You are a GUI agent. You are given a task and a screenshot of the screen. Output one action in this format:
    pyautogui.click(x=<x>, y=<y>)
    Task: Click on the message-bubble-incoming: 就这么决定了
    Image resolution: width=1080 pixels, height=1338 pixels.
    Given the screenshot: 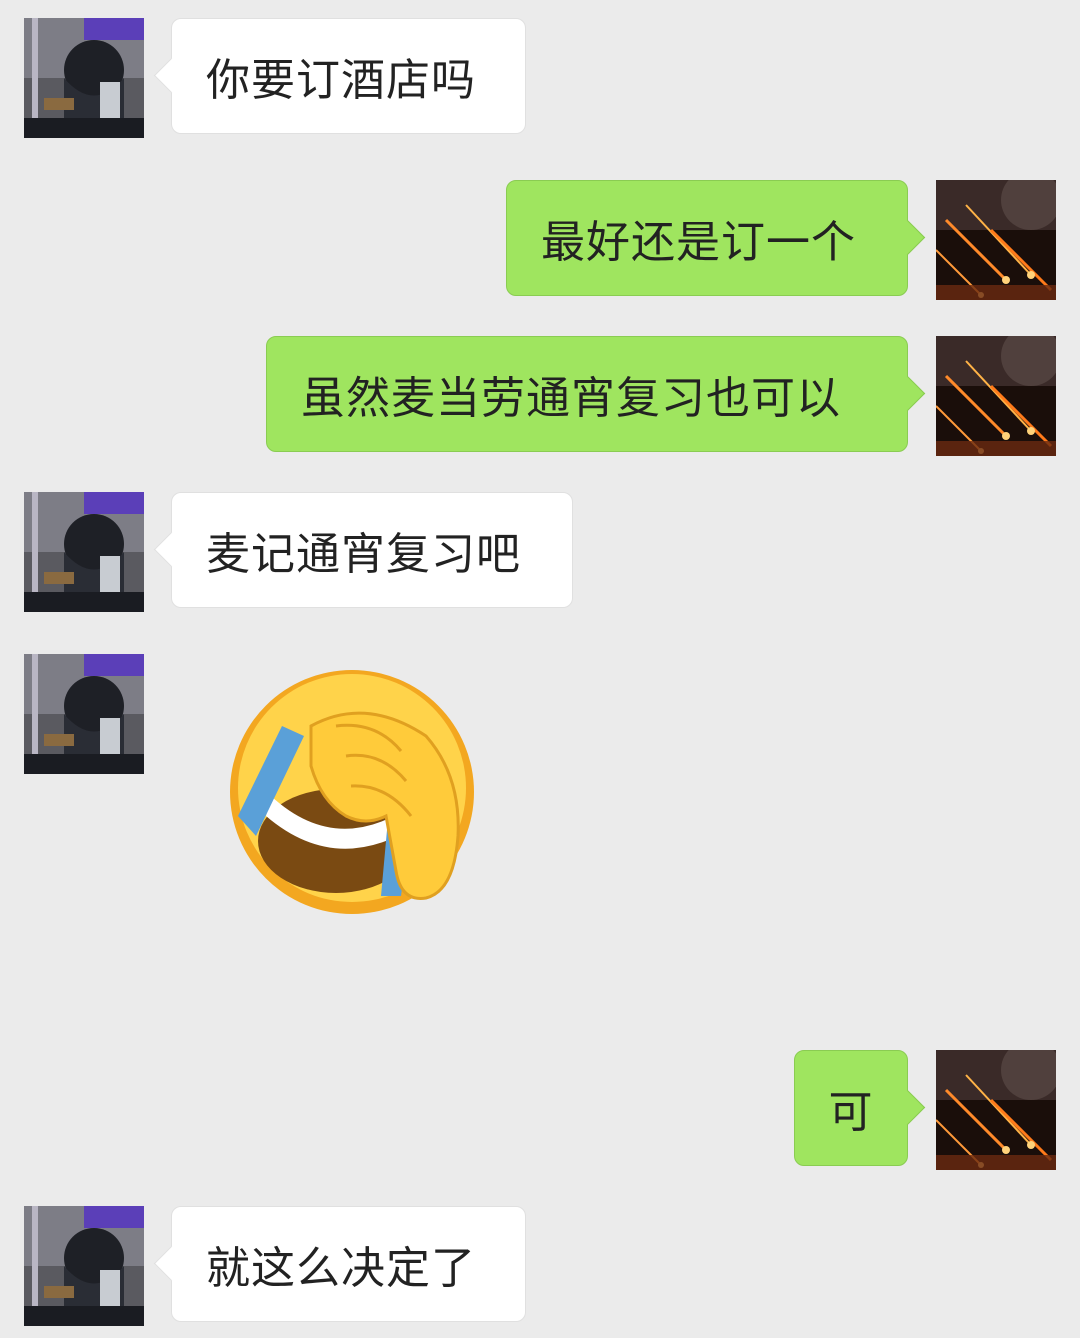 What is the action you would take?
    pyautogui.click(x=348, y=1264)
    